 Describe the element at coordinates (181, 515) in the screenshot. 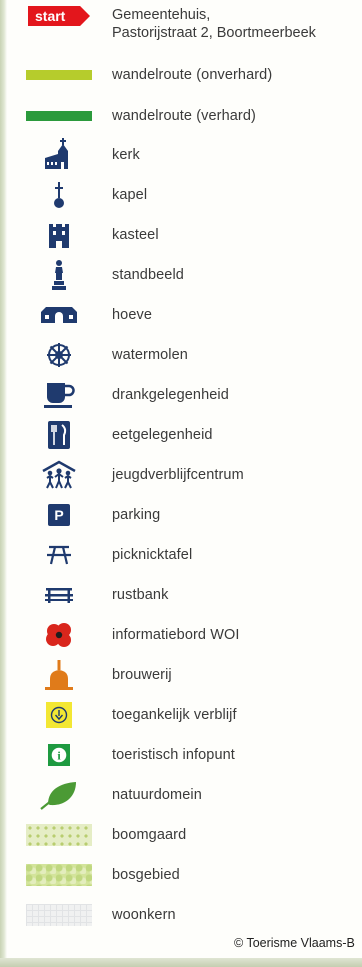

I see `legend-row: P parking` at that location.